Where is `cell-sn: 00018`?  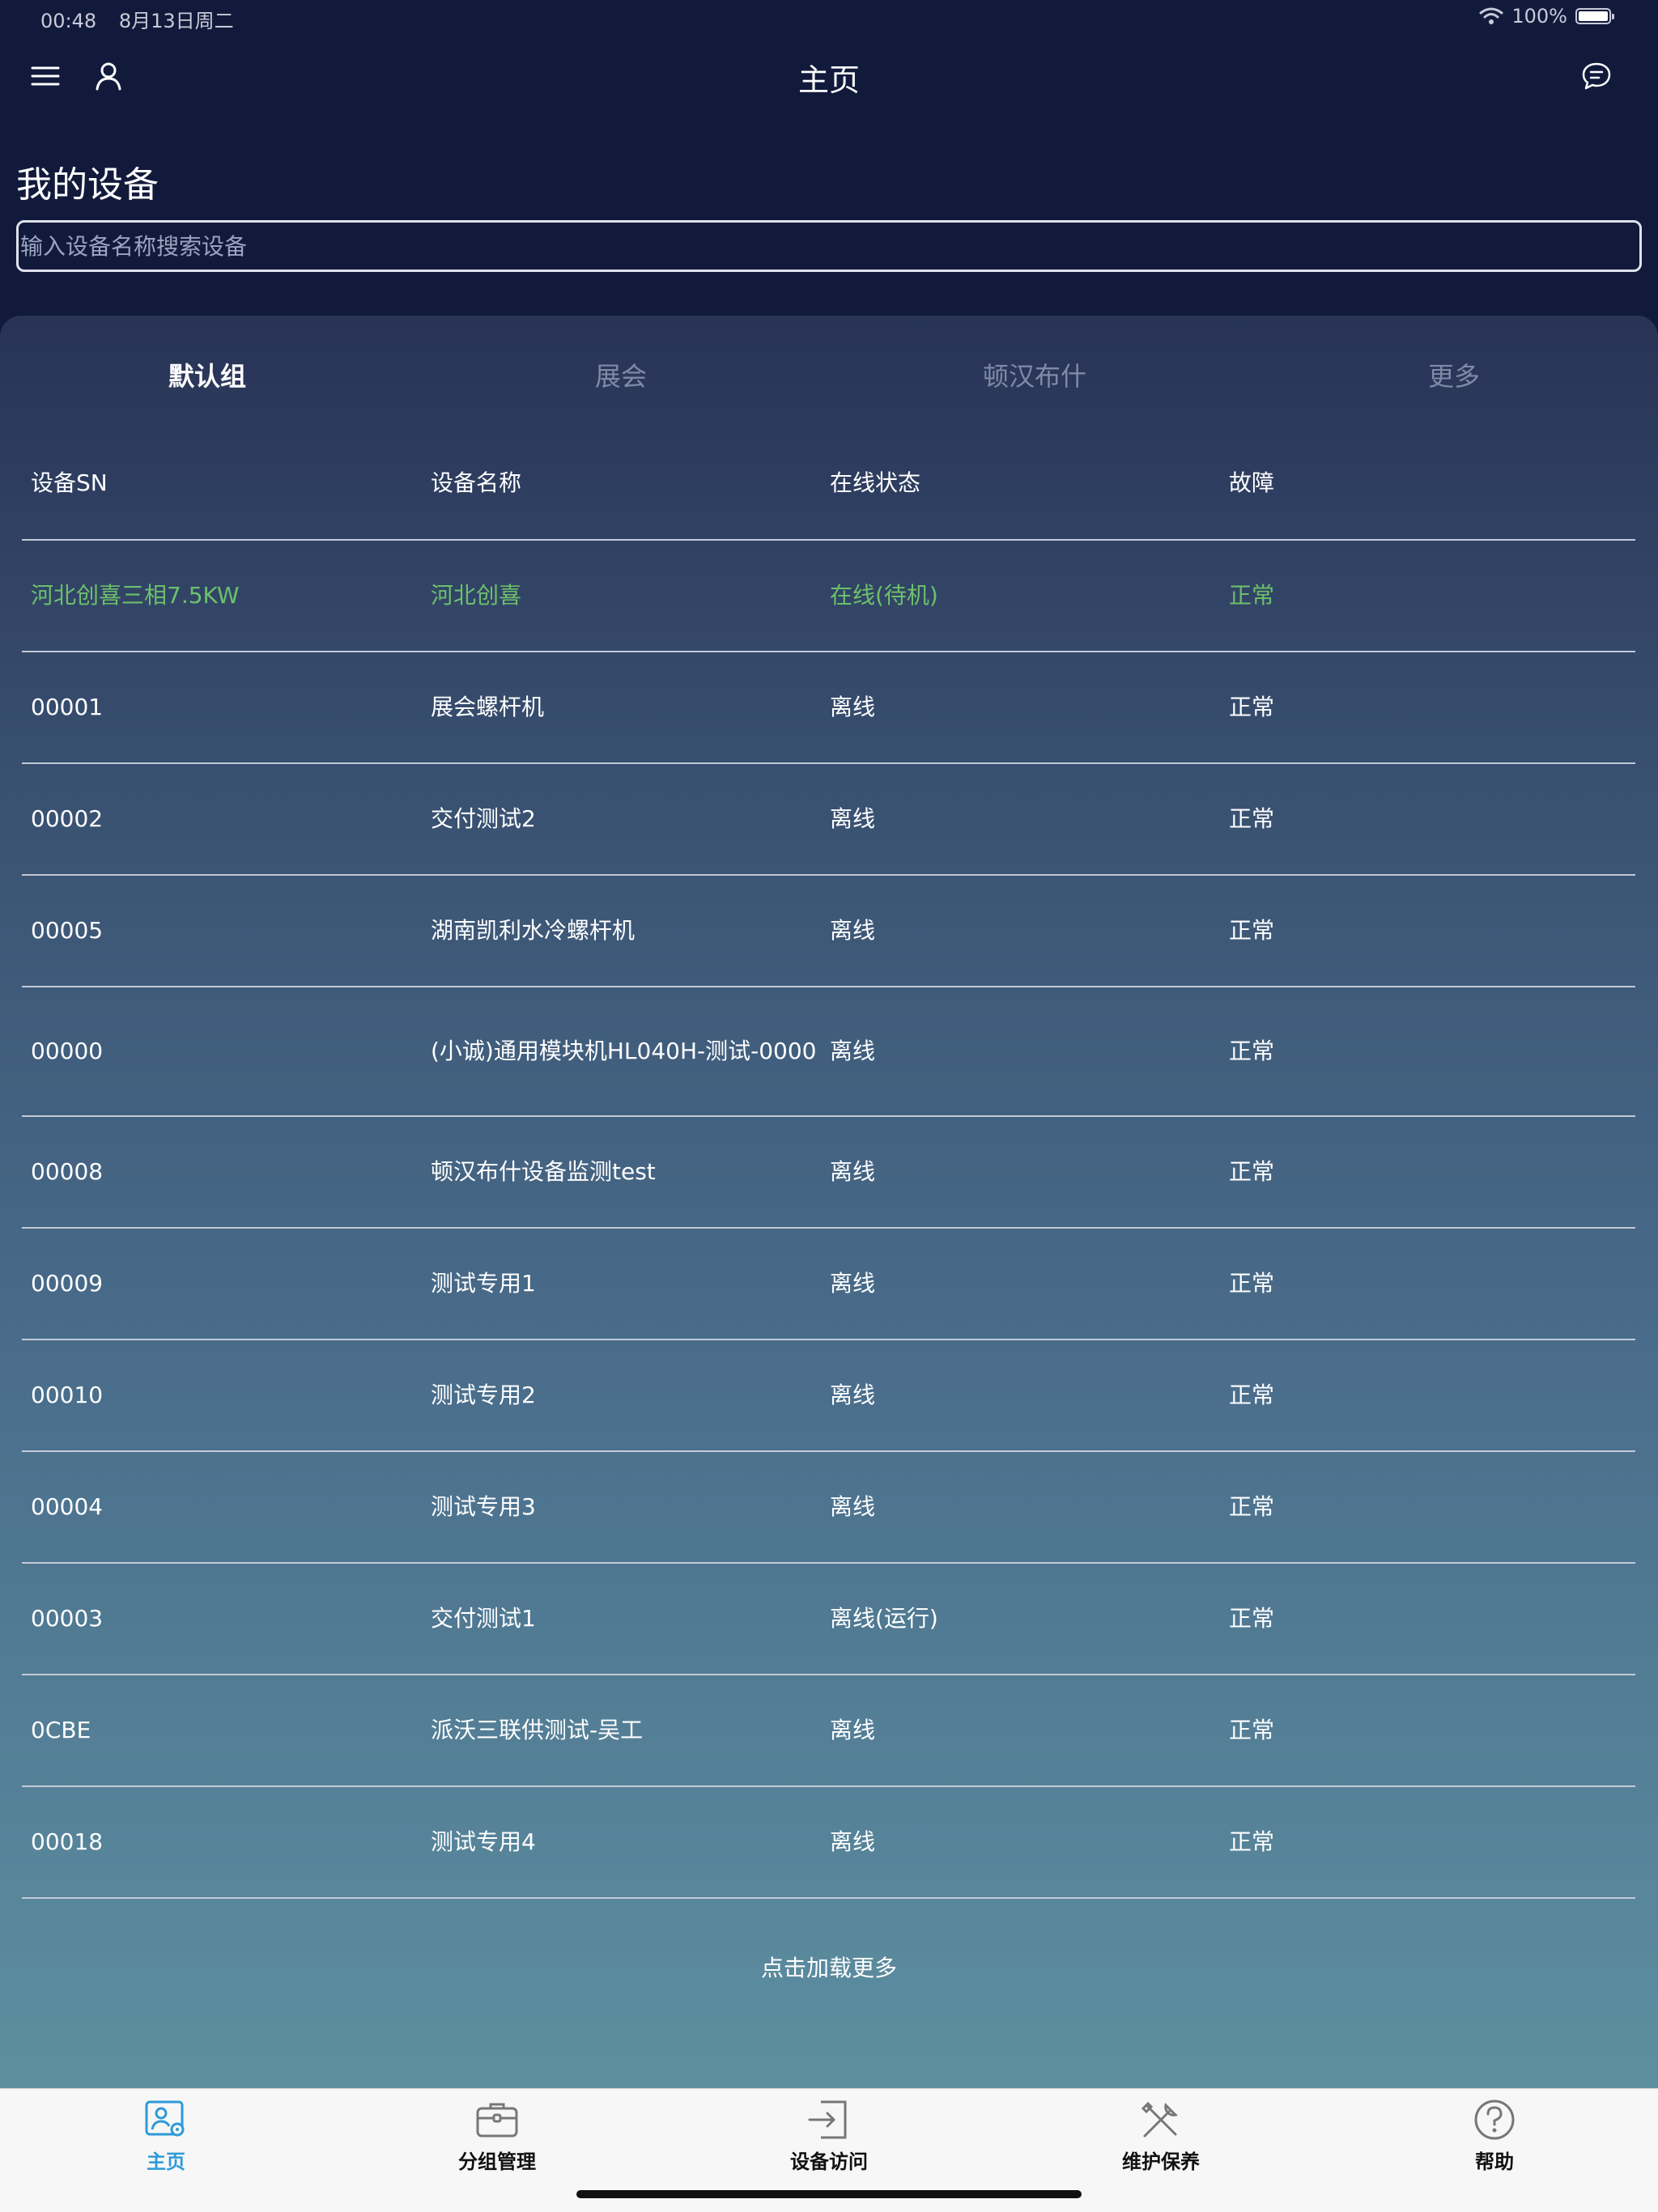
cell-sn: 00018 is located at coordinates (67, 1841).